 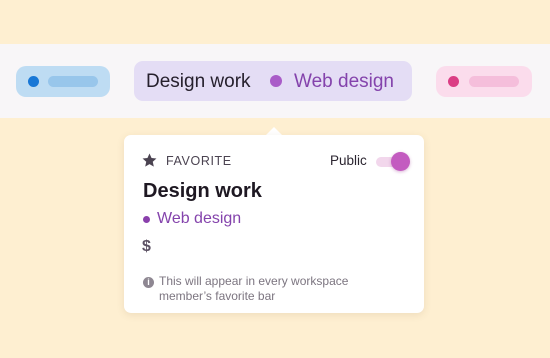 What do you see at coordinates (198, 81) in the screenshot?
I see `chip-name: Design work` at bounding box center [198, 81].